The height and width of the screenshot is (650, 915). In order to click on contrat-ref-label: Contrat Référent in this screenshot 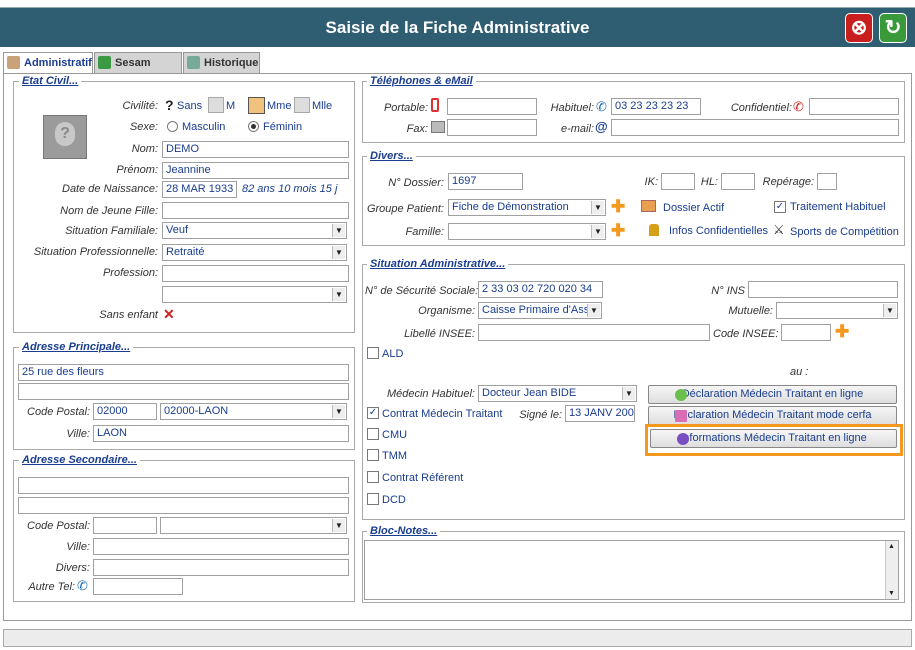, I will do `click(422, 478)`.